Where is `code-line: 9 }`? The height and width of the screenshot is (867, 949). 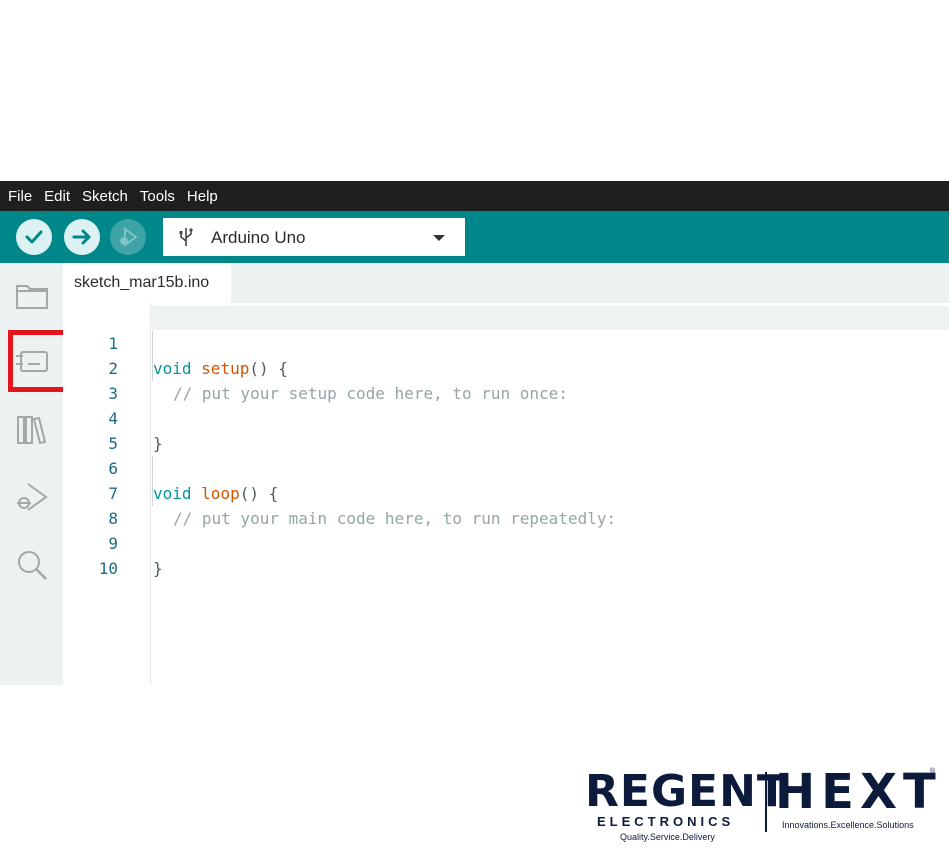
code-line: 9 } is located at coordinates (506, 542).